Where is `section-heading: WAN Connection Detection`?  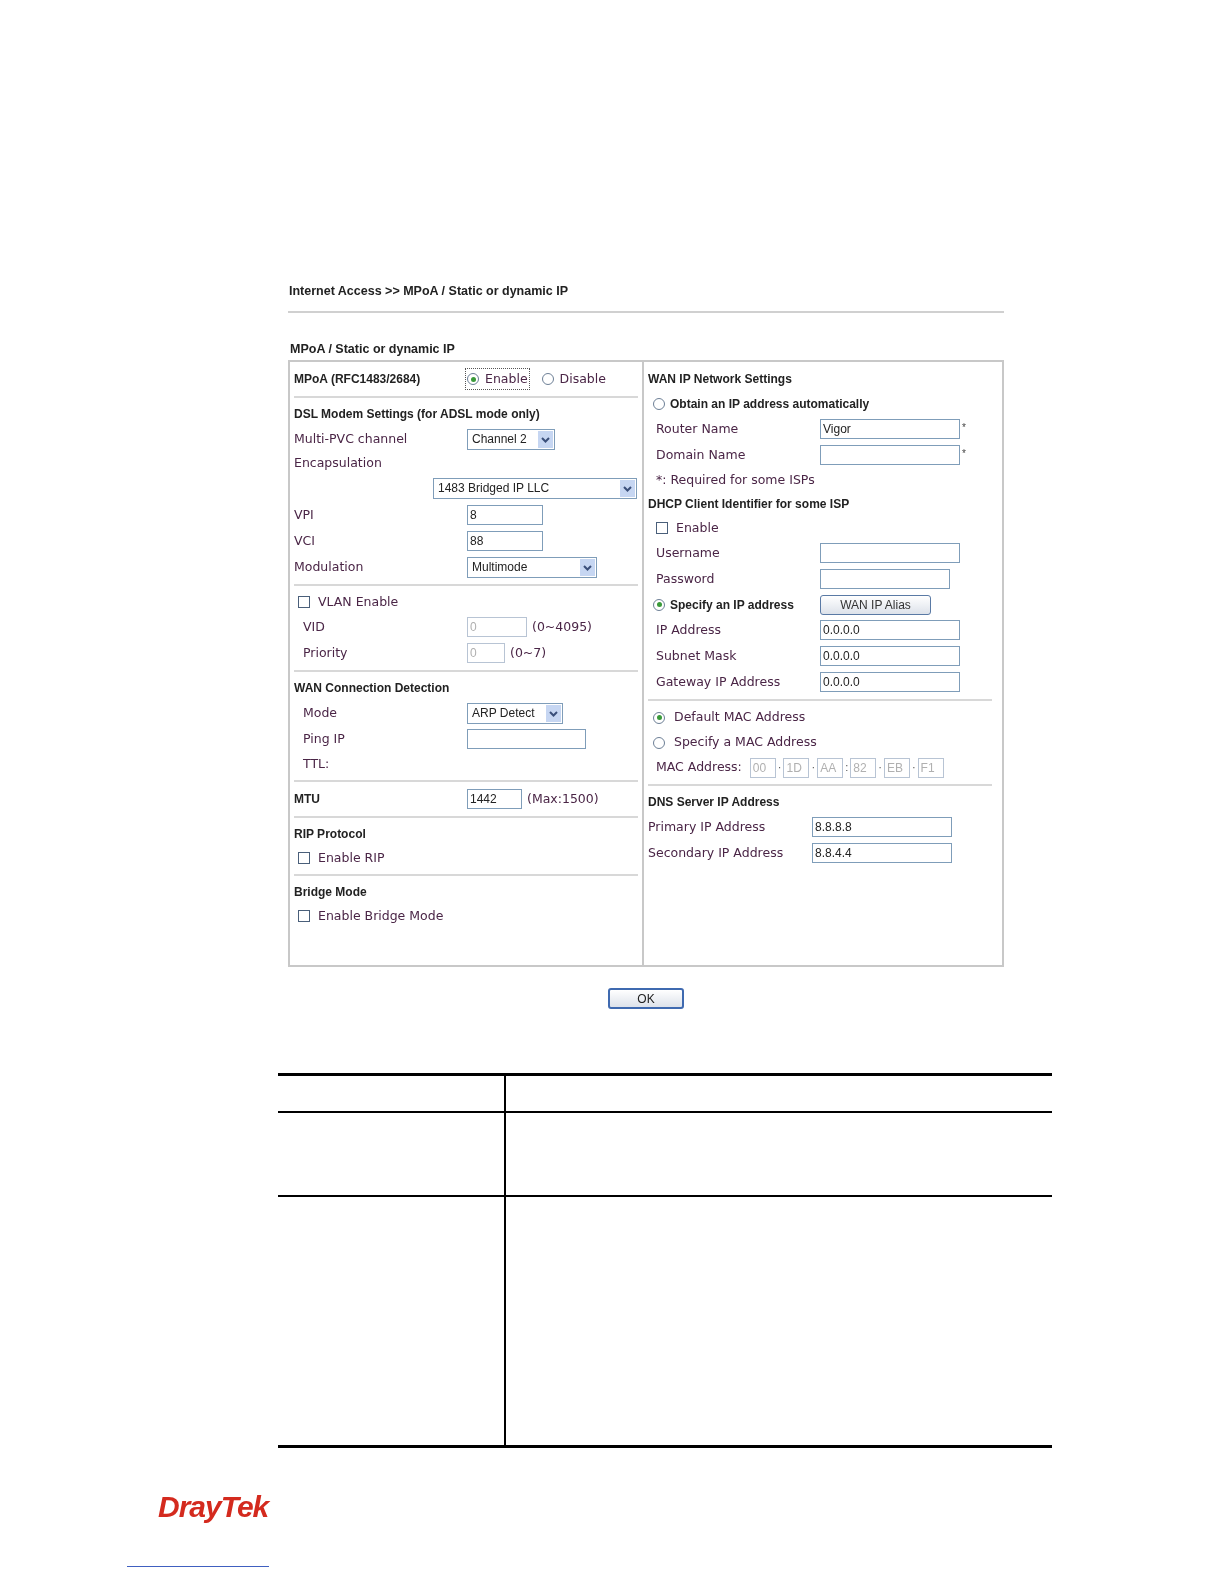 section-heading: WAN Connection Detection is located at coordinates (372, 688).